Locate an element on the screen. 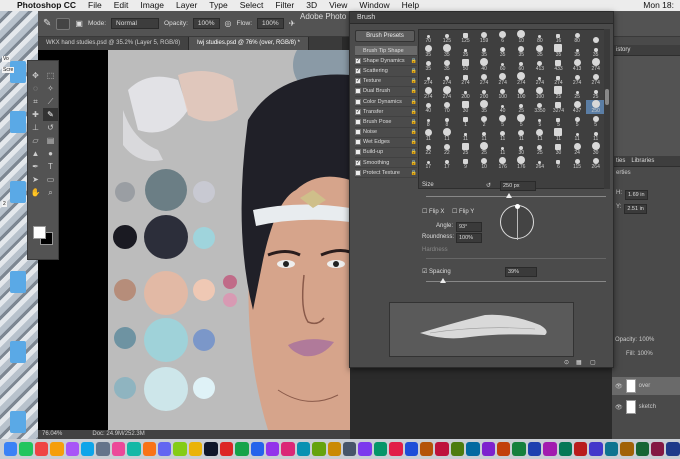 Image resolution: width=680 pixels, height=459 pixels. type-tool-icon: T is located at coordinates (50, 166).